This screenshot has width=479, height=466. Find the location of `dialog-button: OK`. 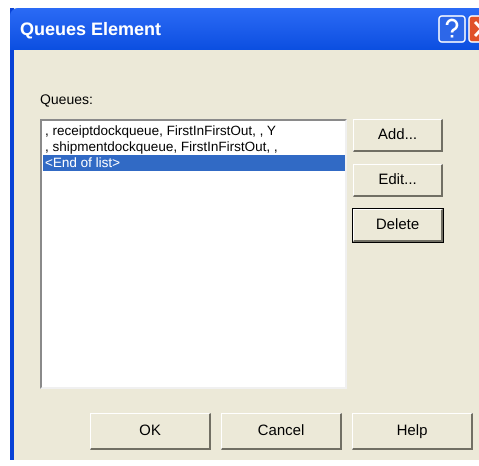

dialog-button: OK is located at coordinates (150, 431).